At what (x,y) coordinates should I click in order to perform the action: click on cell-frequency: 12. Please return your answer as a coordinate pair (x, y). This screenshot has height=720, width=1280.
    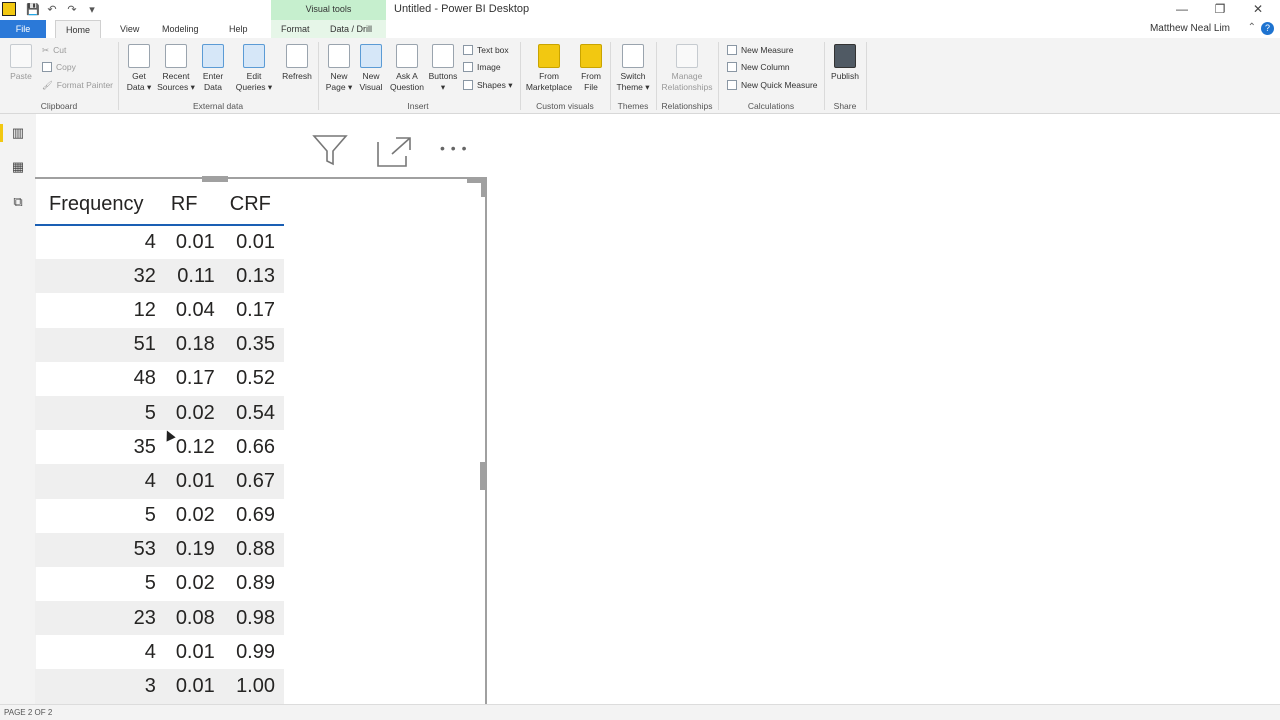
    Looking at the image, I should click on (144, 309).